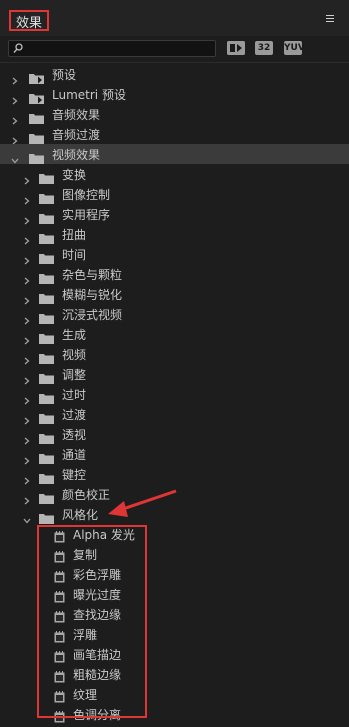 The width and height of the screenshot is (349, 727). Describe the element at coordinates (74, 175) in the screenshot. I see `tree-item-label: 变换` at that location.